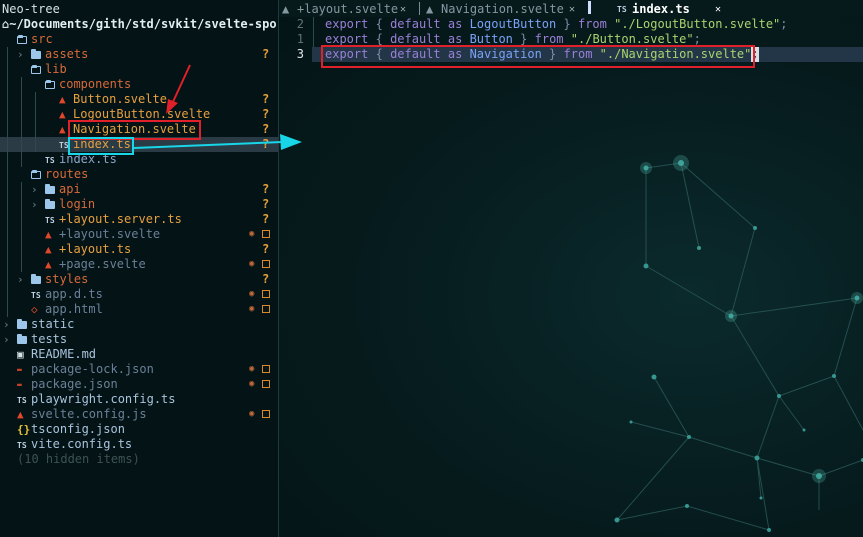 The image size is (863, 537). I want to click on cyan-arrow-head, so click(291, 142).